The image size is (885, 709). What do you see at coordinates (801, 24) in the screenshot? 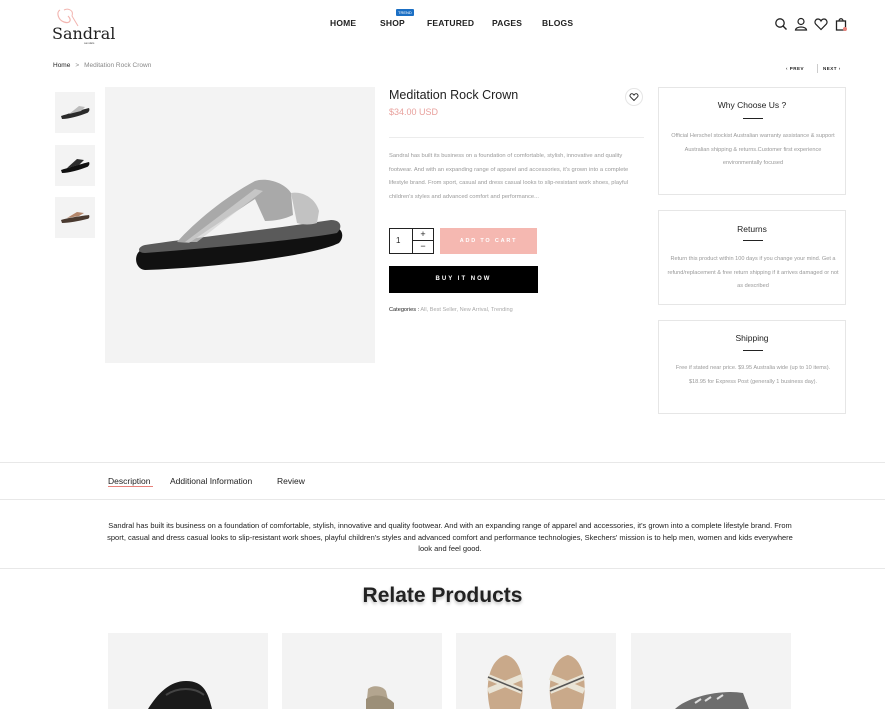
I see `user-icon` at bounding box center [801, 24].